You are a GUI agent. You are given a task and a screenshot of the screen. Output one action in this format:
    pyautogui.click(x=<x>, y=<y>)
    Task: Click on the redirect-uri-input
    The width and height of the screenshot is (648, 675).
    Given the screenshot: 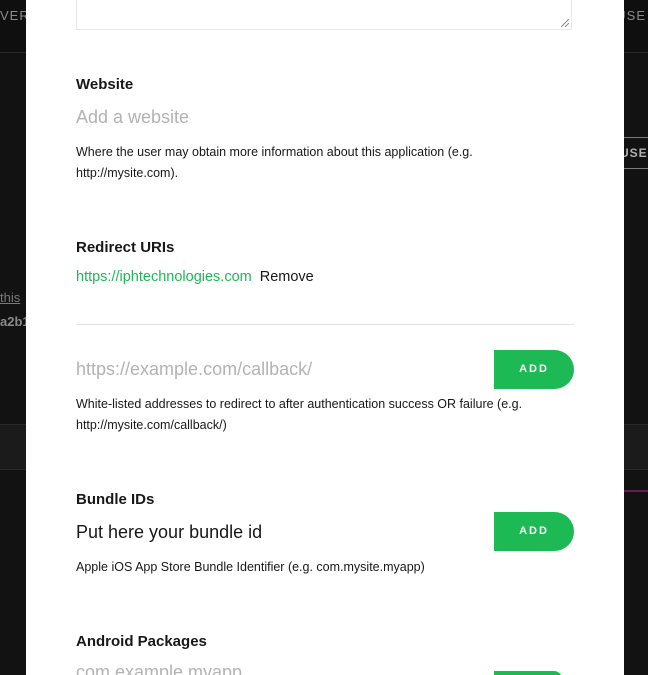 What is the action you would take?
    pyautogui.click(x=276, y=369)
    